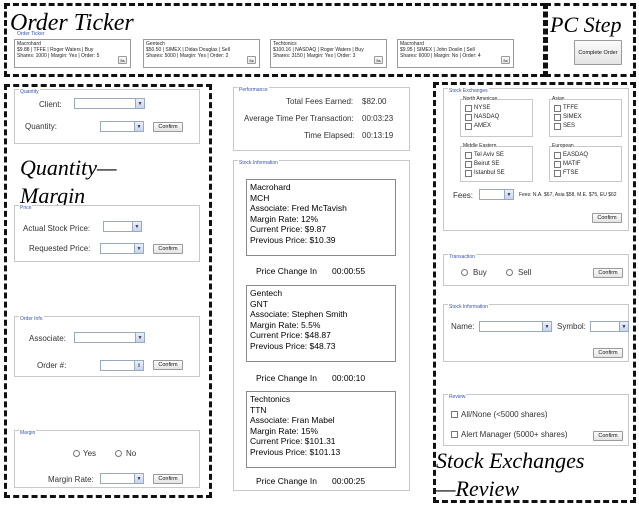 This screenshot has width=639, height=505. I want to click on price-group-title: Price, so click(26, 208).